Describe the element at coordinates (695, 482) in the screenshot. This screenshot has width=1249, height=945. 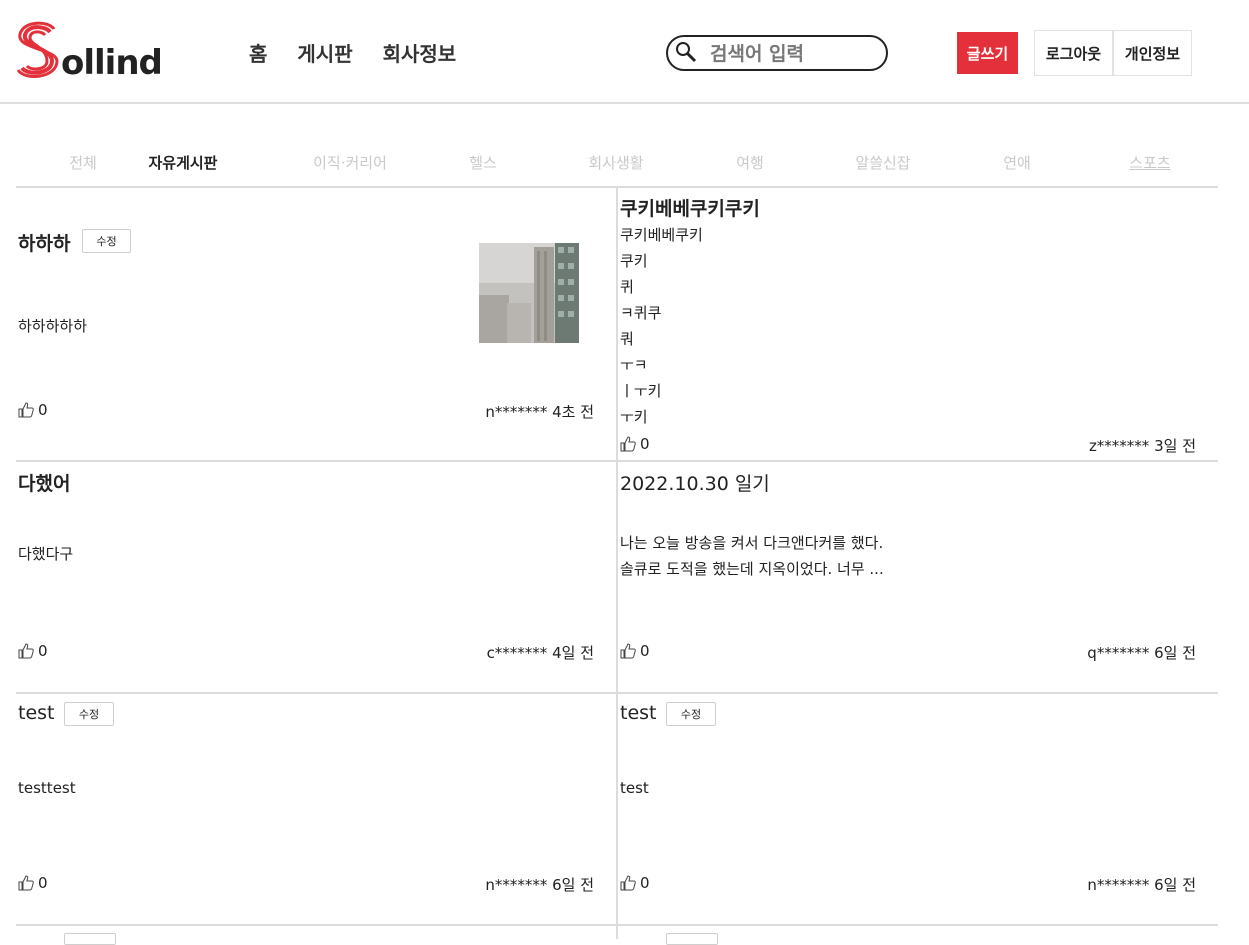
I see `post-title: 2022.10.30 일기` at that location.